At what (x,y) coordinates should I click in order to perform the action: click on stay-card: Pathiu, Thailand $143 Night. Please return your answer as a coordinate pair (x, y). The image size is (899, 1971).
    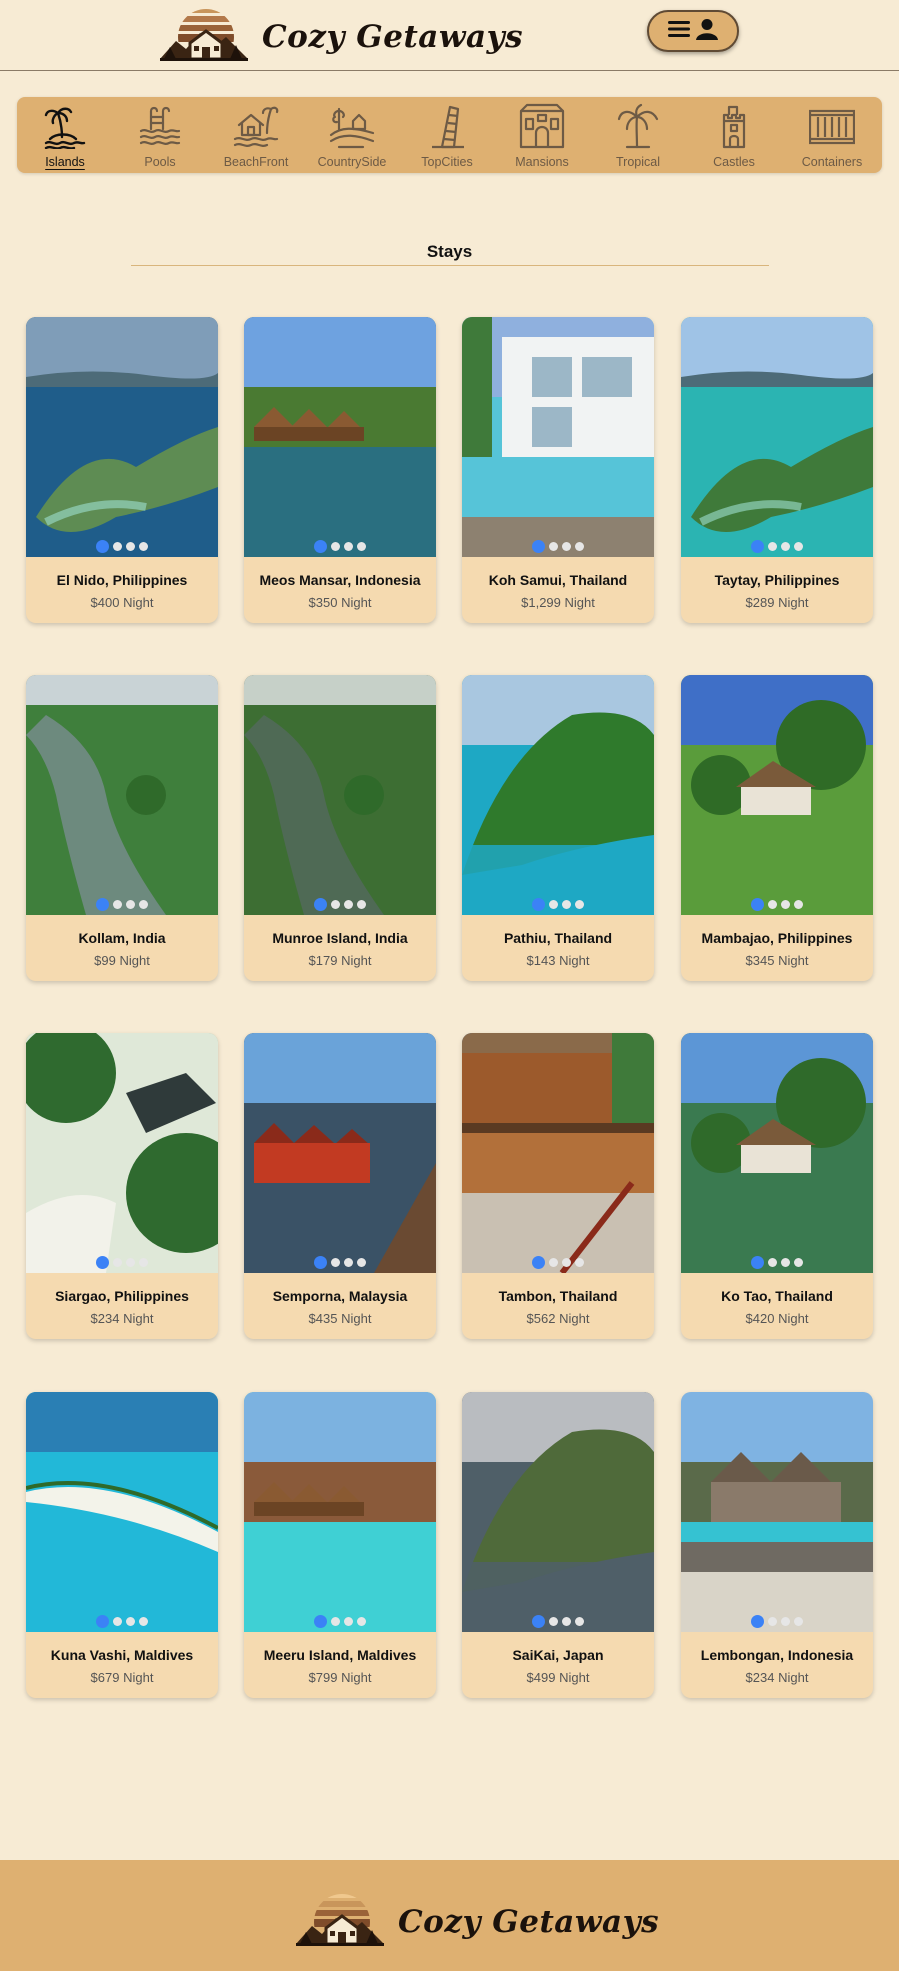
    Looking at the image, I should click on (558, 828).